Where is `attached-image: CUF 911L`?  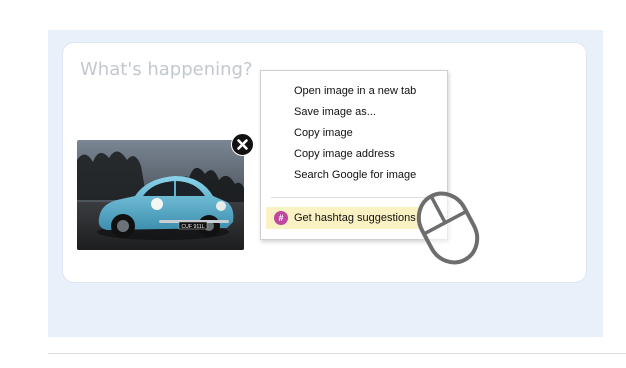 attached-image: CUF 911L is located at coordinates (160, 195).